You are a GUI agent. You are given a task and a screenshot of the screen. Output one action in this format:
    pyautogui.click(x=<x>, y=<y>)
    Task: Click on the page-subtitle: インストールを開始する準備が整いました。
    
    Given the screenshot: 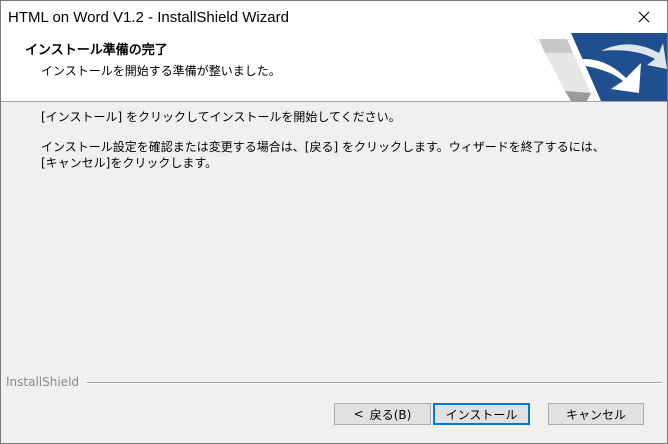 What is the action you would take?
    pyautogui.click(x=161, y=71)
    